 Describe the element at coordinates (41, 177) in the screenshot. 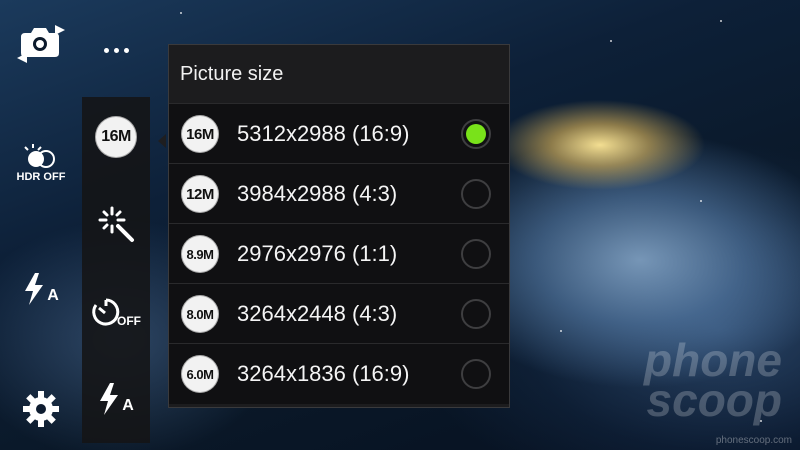

I see `hdr-label: HDR OFF` at that location.